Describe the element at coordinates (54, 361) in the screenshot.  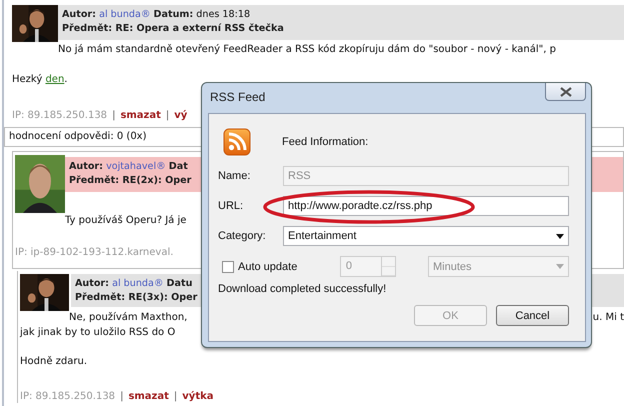
I see `post-text: Hodně zdaru.` at that location.